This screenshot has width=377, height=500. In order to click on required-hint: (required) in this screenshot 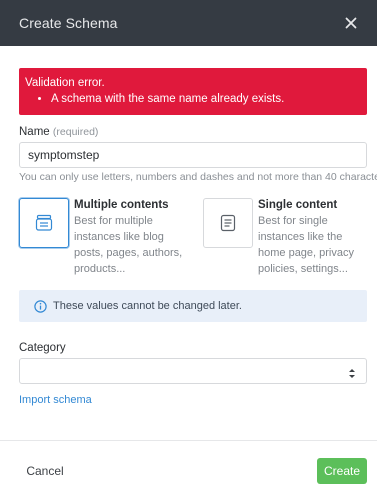, I will do `click(75, 132)`.